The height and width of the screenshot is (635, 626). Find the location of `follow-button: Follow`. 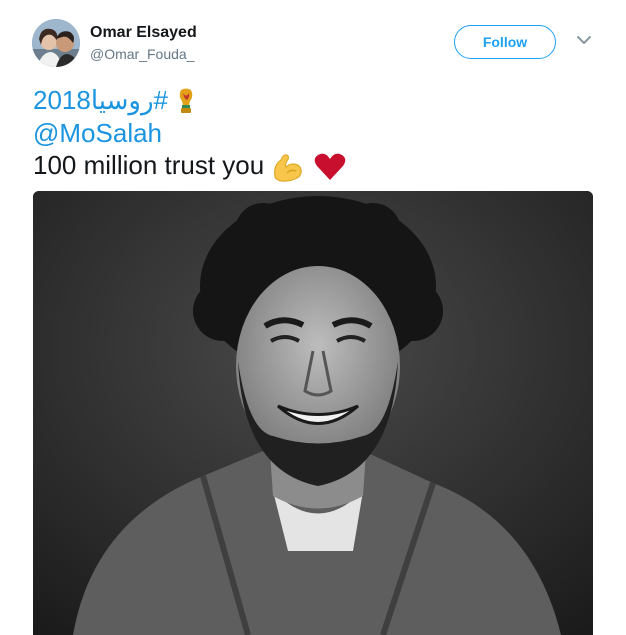

follow-button: Follow is located at coordinates (505, 42).